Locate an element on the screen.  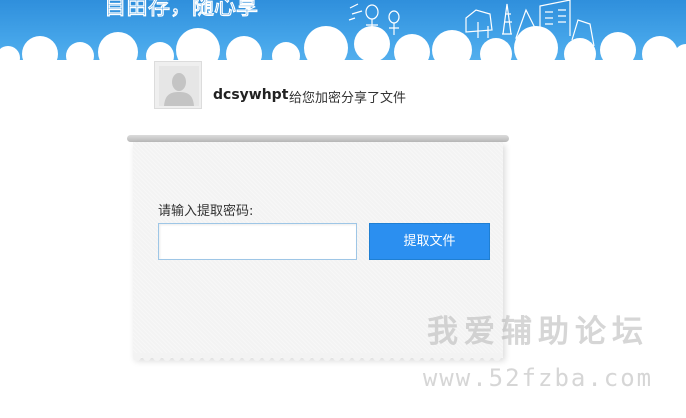
card-zigzag-edge is located at coordinates (318, 357).